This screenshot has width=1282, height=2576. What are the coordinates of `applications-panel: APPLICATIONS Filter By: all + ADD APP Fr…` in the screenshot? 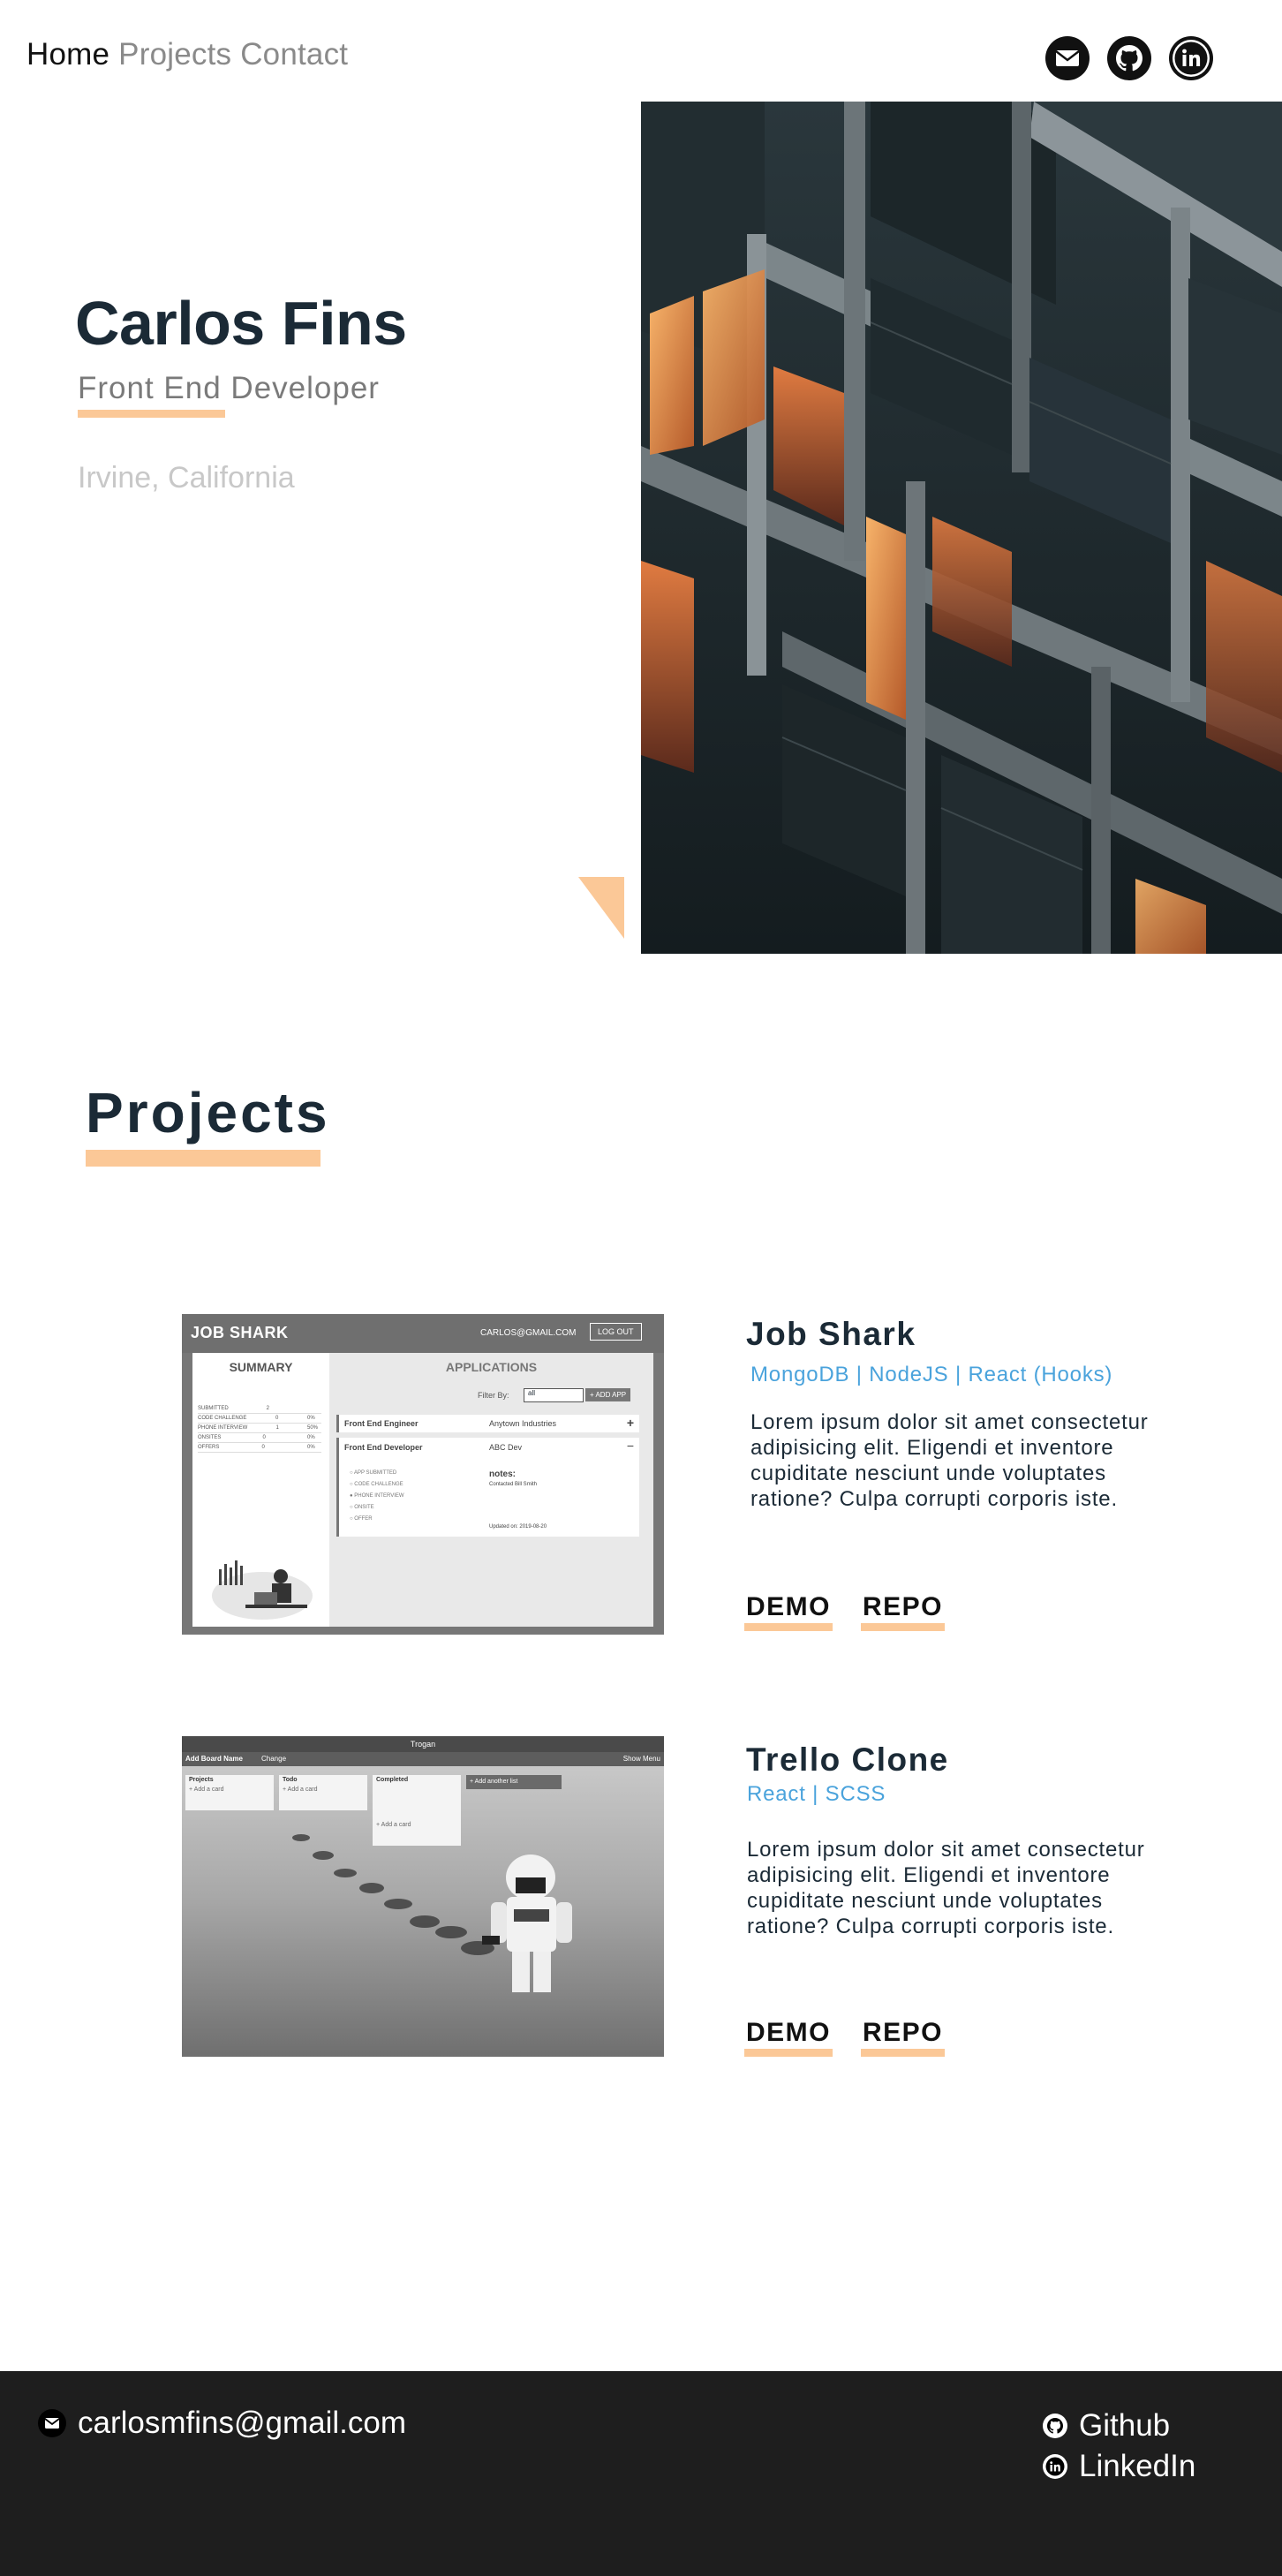 It's located at (491, 1490).